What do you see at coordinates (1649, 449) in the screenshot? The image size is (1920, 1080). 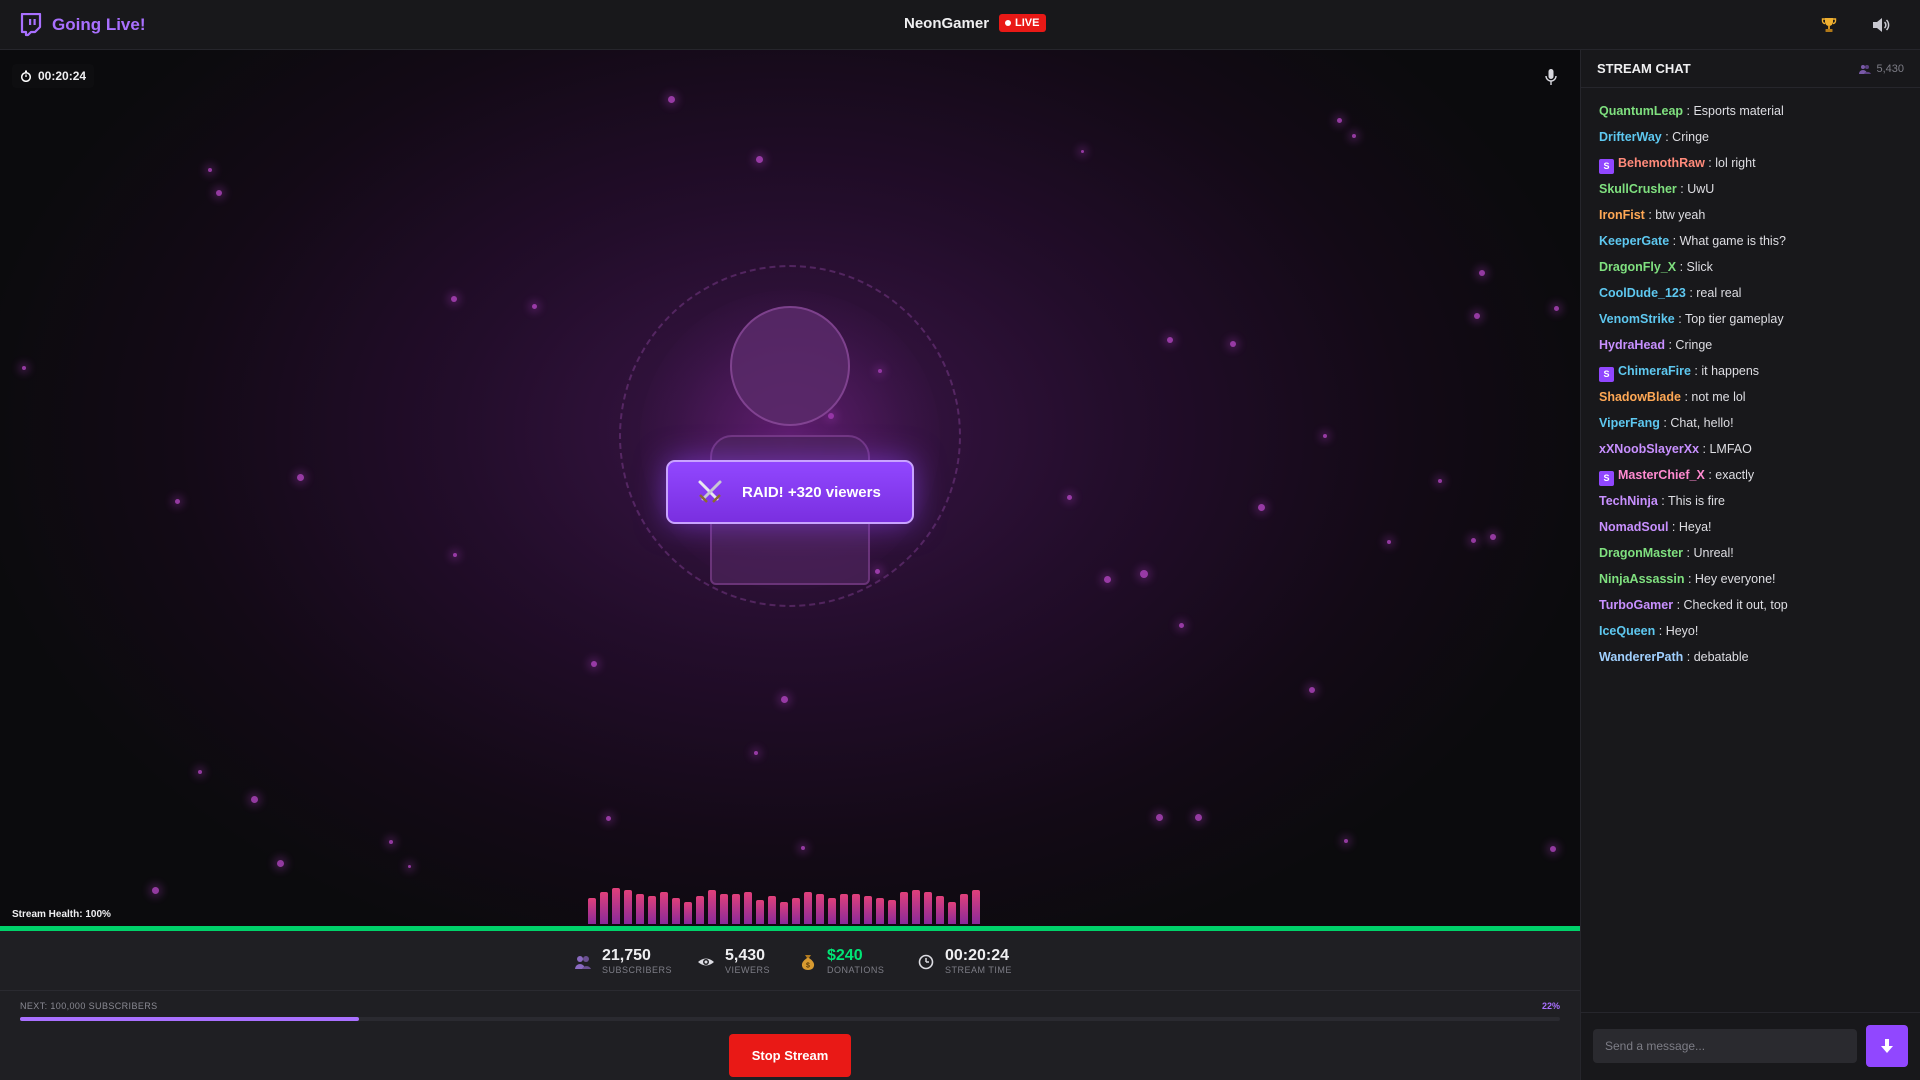 I see `chat-username: xXNoobSlayerXx` at bounding box center [1649, 449].